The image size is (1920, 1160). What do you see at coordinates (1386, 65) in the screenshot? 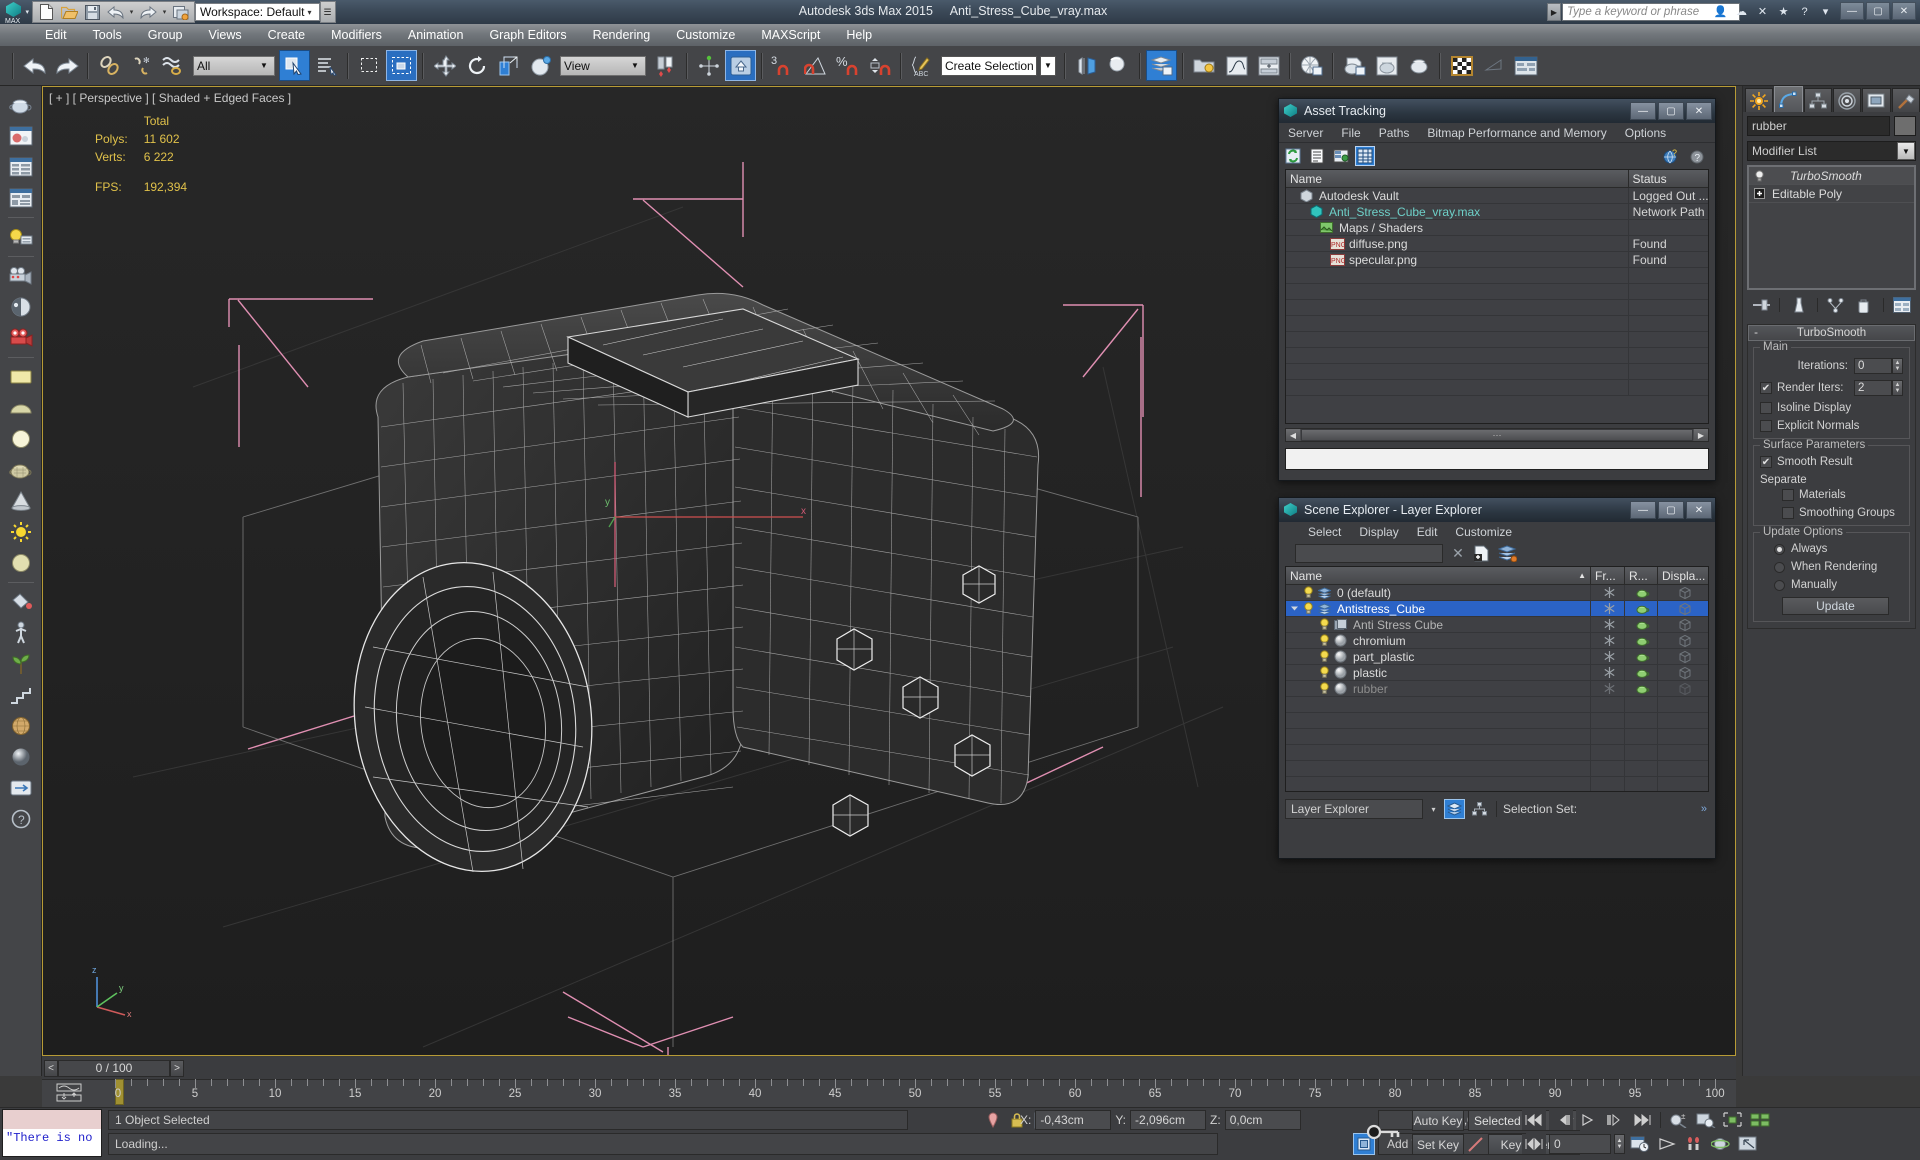
I see `rendered-frame-window-icon` at bounding box center [1386, 65].